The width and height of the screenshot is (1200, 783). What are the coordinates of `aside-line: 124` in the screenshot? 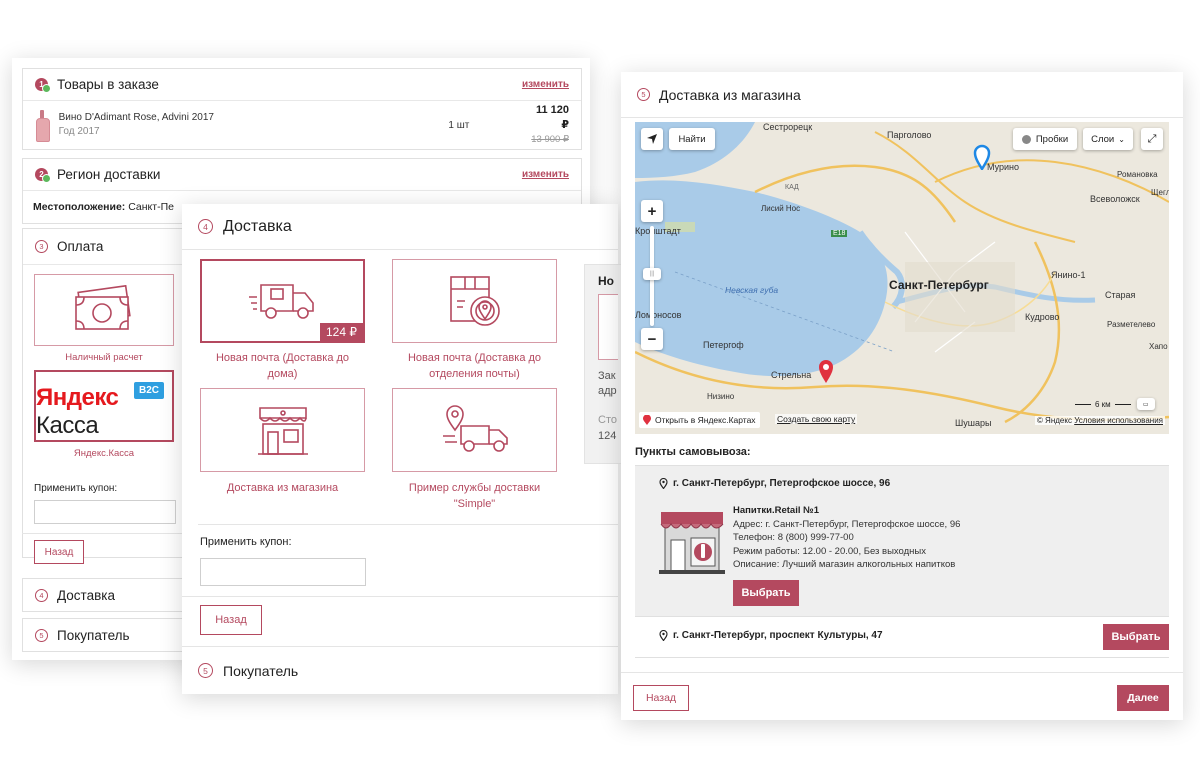 It's located at (607, 436).